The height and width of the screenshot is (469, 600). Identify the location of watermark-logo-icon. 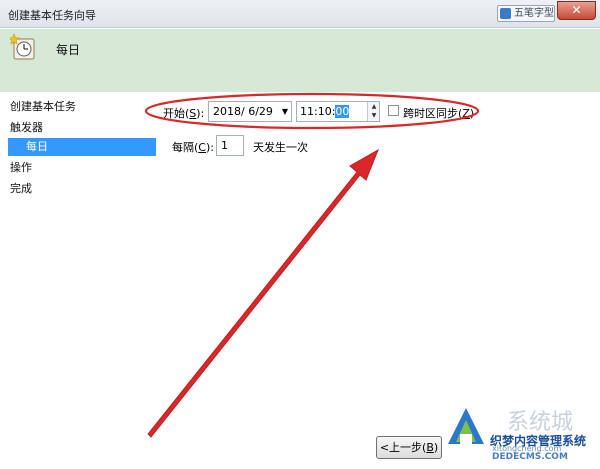
(466, 426).